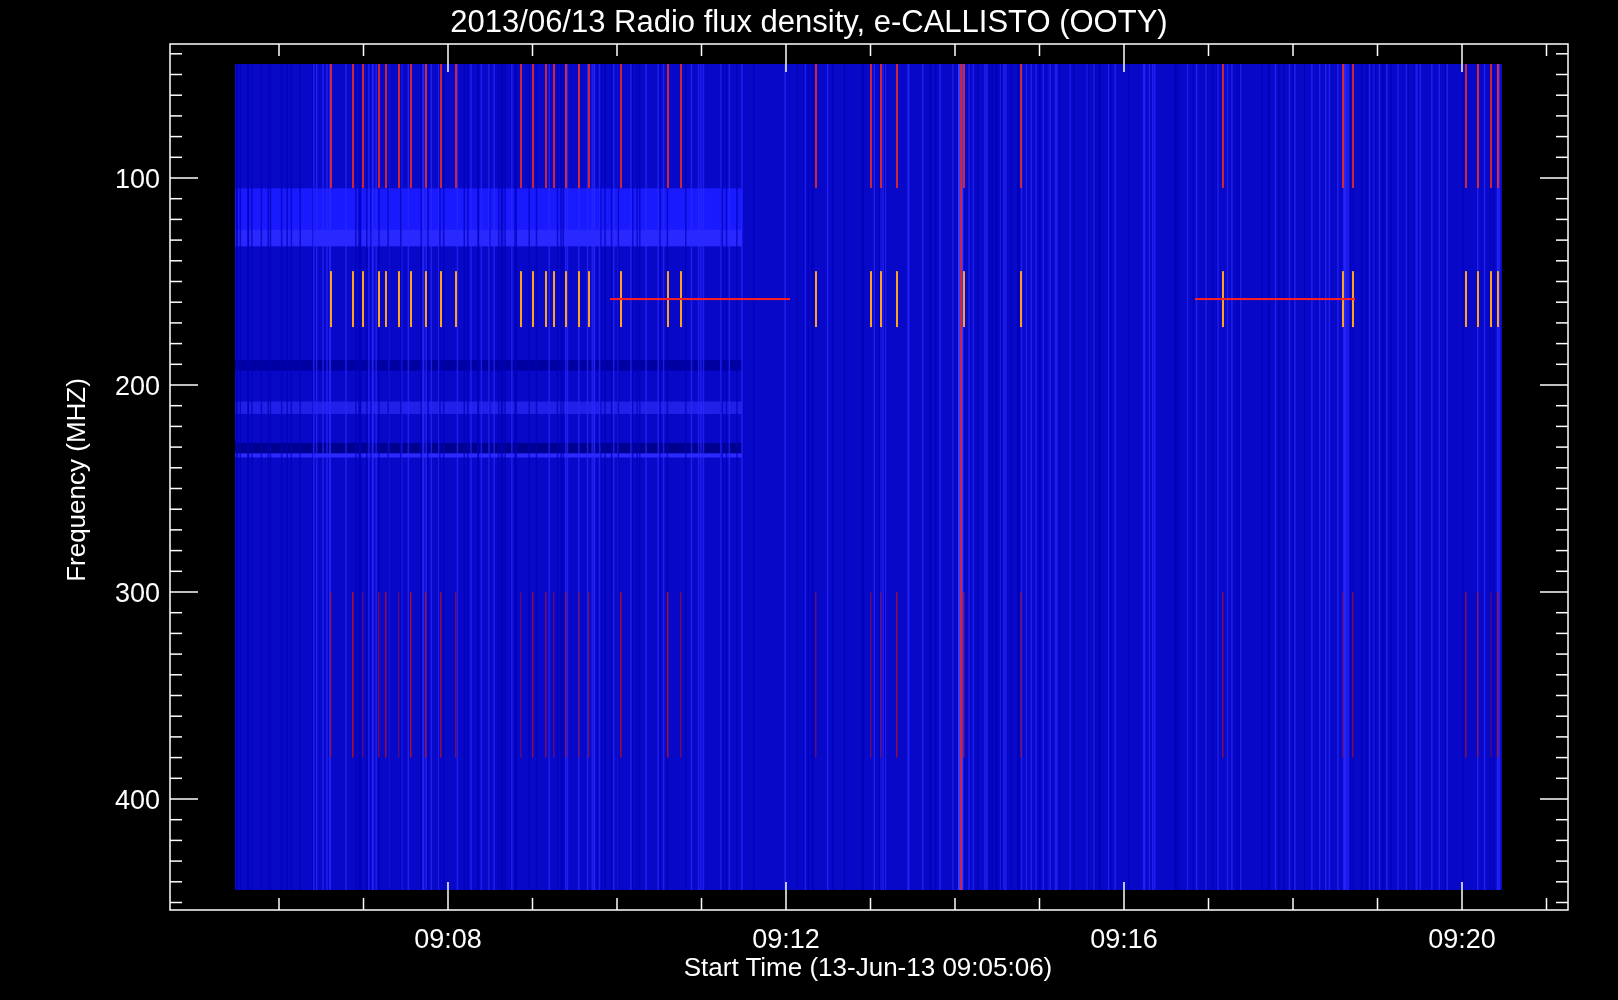 The width and height of the screenshot is (1618, 1000). I want to click on y-tick-label: 300, so click(137, 593).